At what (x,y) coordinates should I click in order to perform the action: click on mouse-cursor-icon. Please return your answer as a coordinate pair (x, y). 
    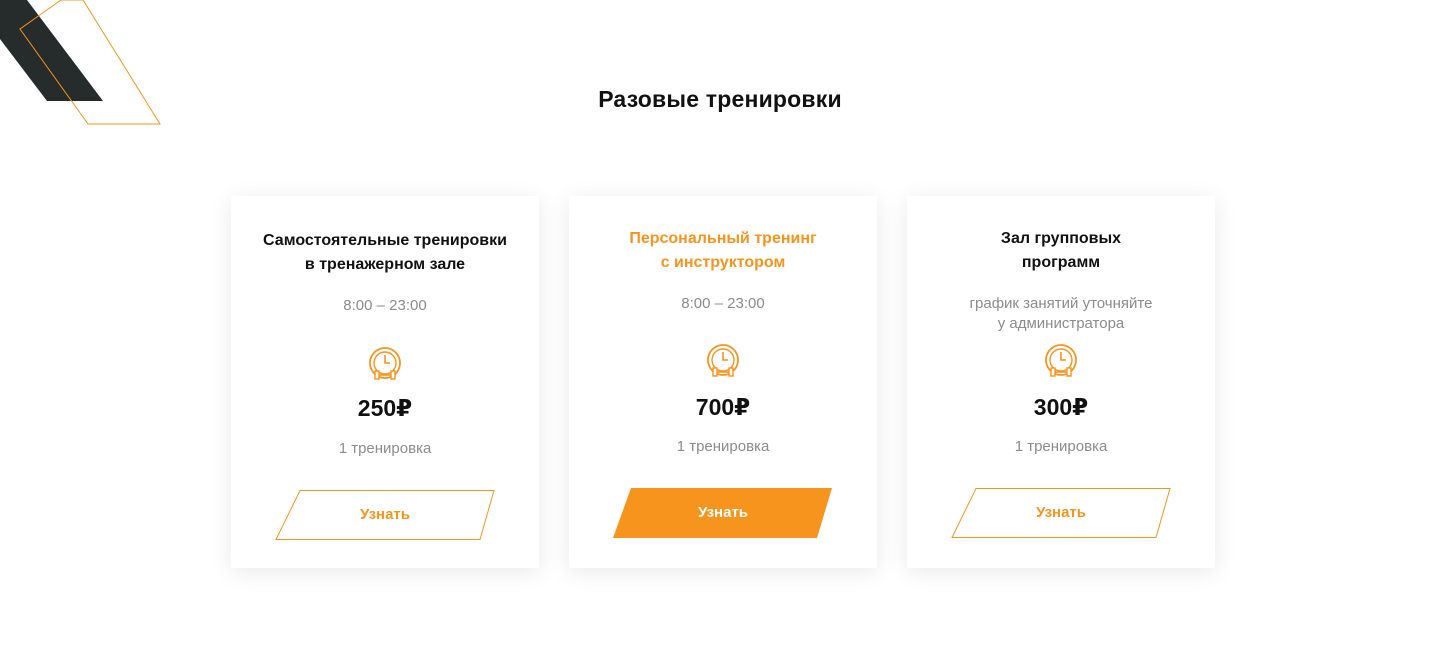
    Looking at the image, I should click on (620, 498).